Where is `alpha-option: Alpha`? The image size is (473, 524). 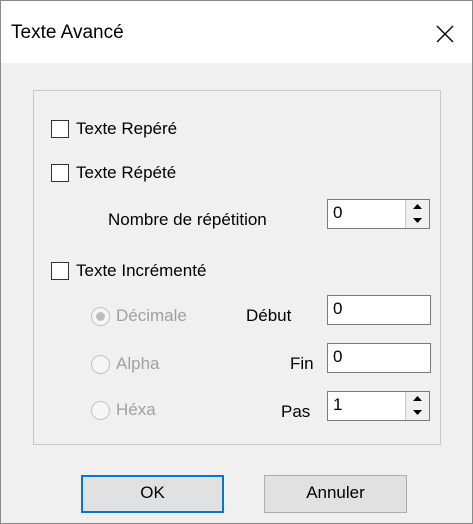 alpha-option: Alpha is located at coordinates (125, 364).